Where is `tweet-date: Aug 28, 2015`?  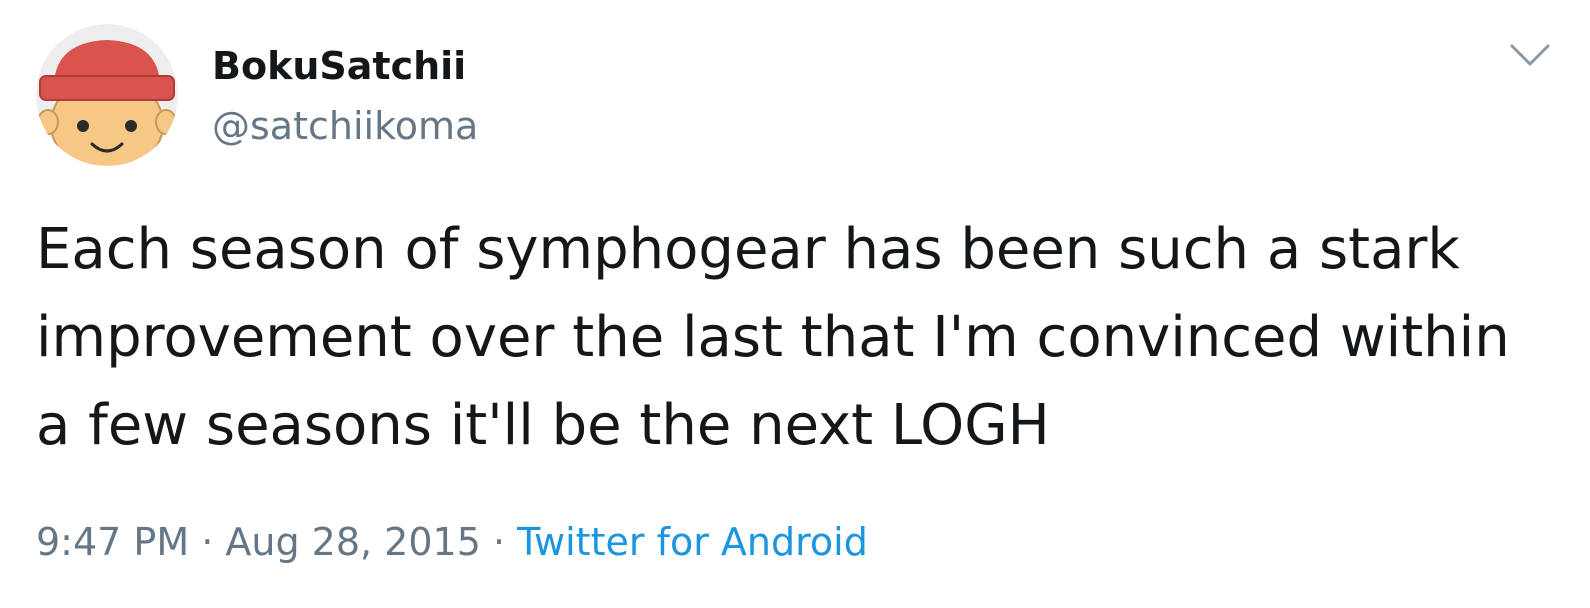
tweet-date: Aug 28, 2015 is located at coordinates (353, 542).